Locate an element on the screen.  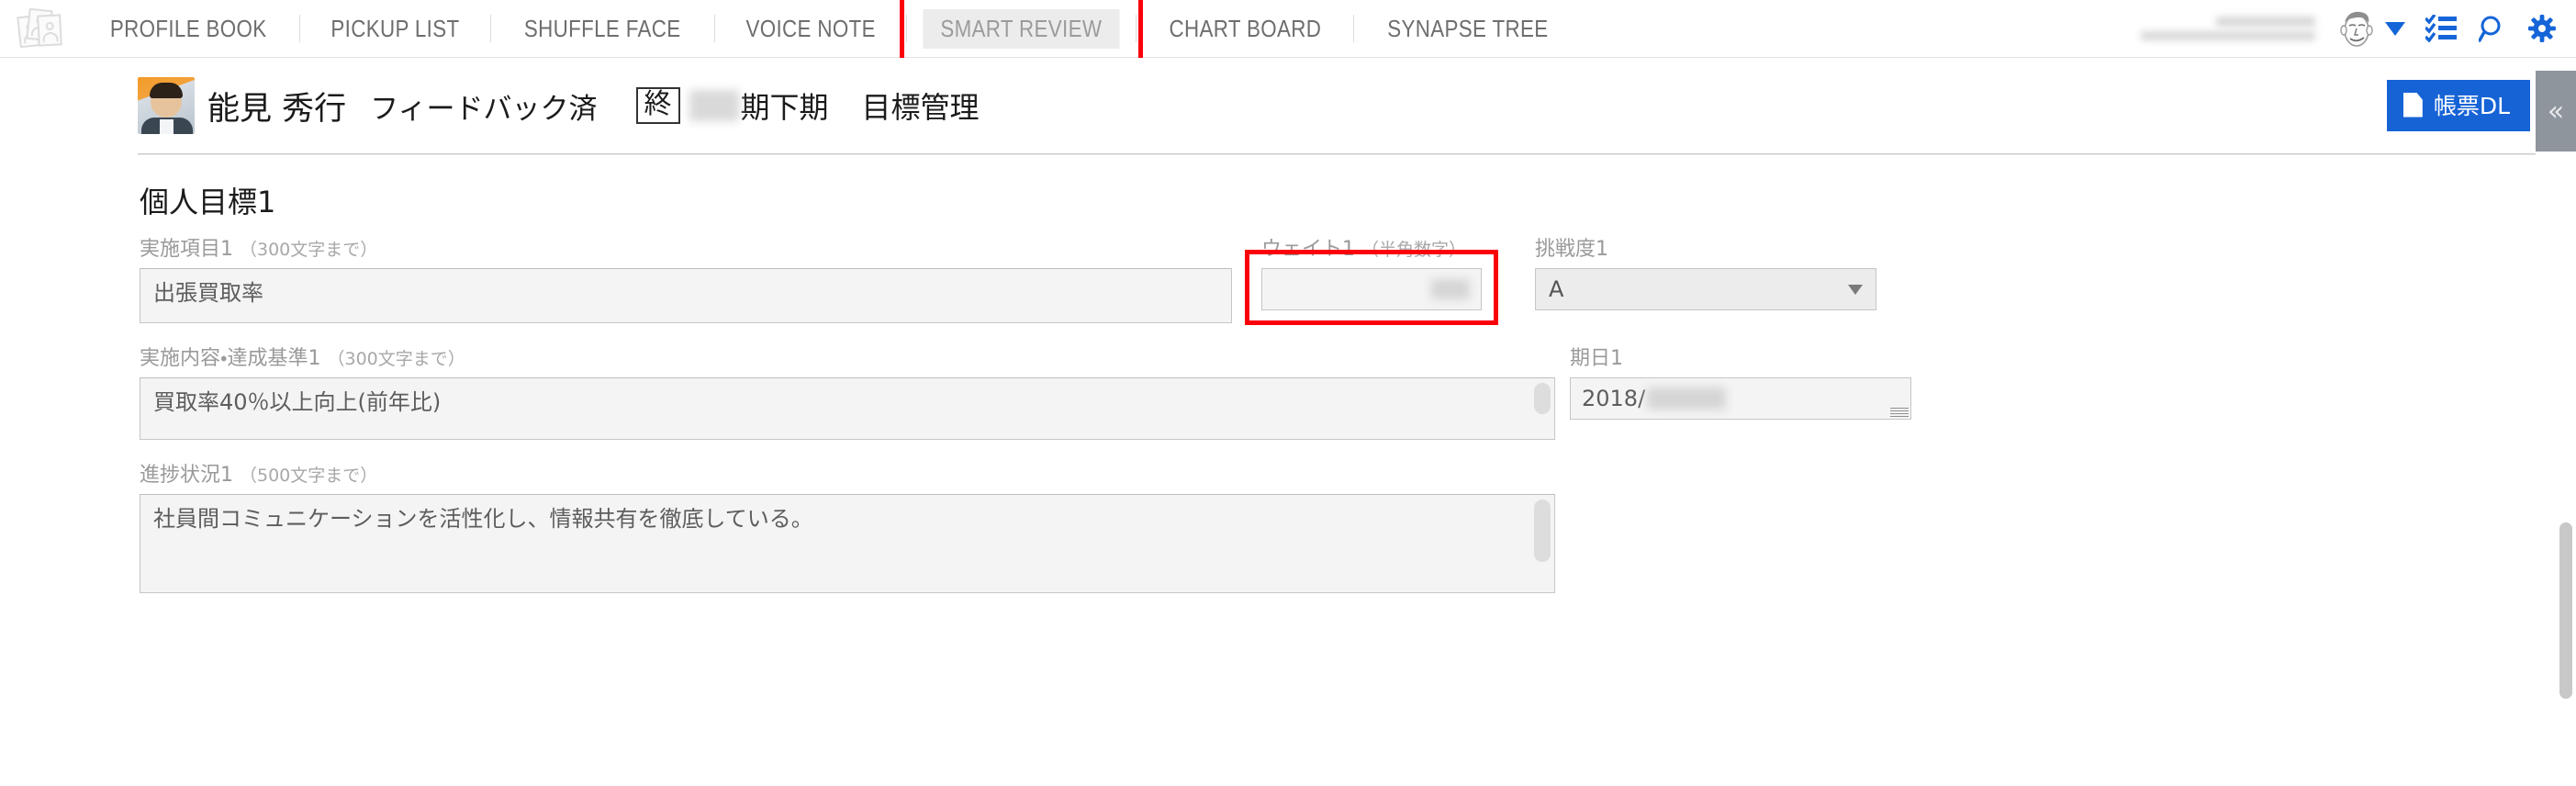
input-duedate1: 2018/ is located at coordinates (1740, 398).